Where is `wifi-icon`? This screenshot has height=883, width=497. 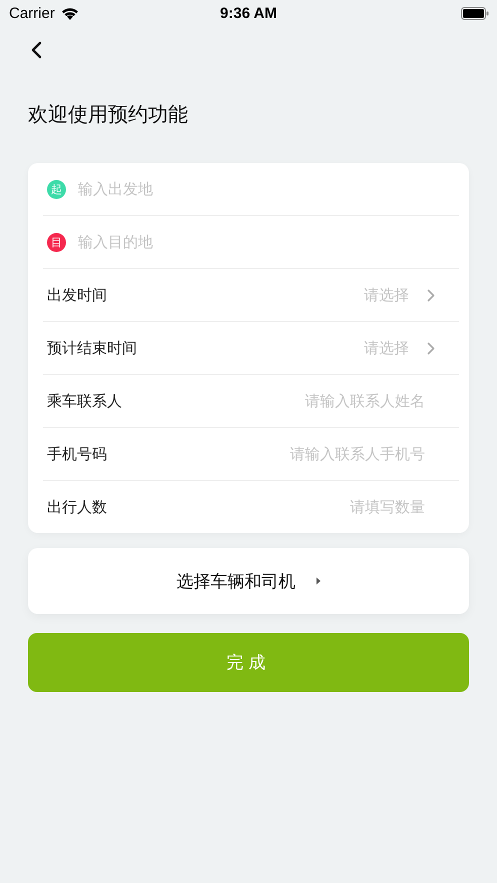
wifi-icon is located at coordinates (69, 13).